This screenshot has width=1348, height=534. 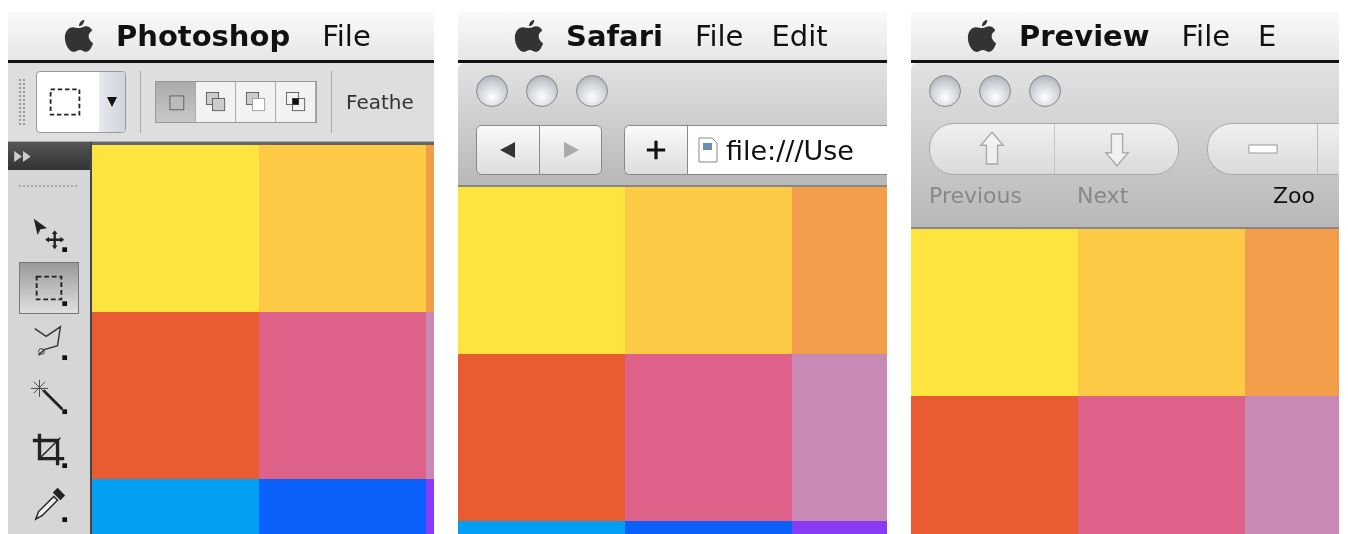 What do you see at coordinates (1294, 195) in the screenshot?
I see `toolbar-label: Zoo` at bounding box center [1294, 195].